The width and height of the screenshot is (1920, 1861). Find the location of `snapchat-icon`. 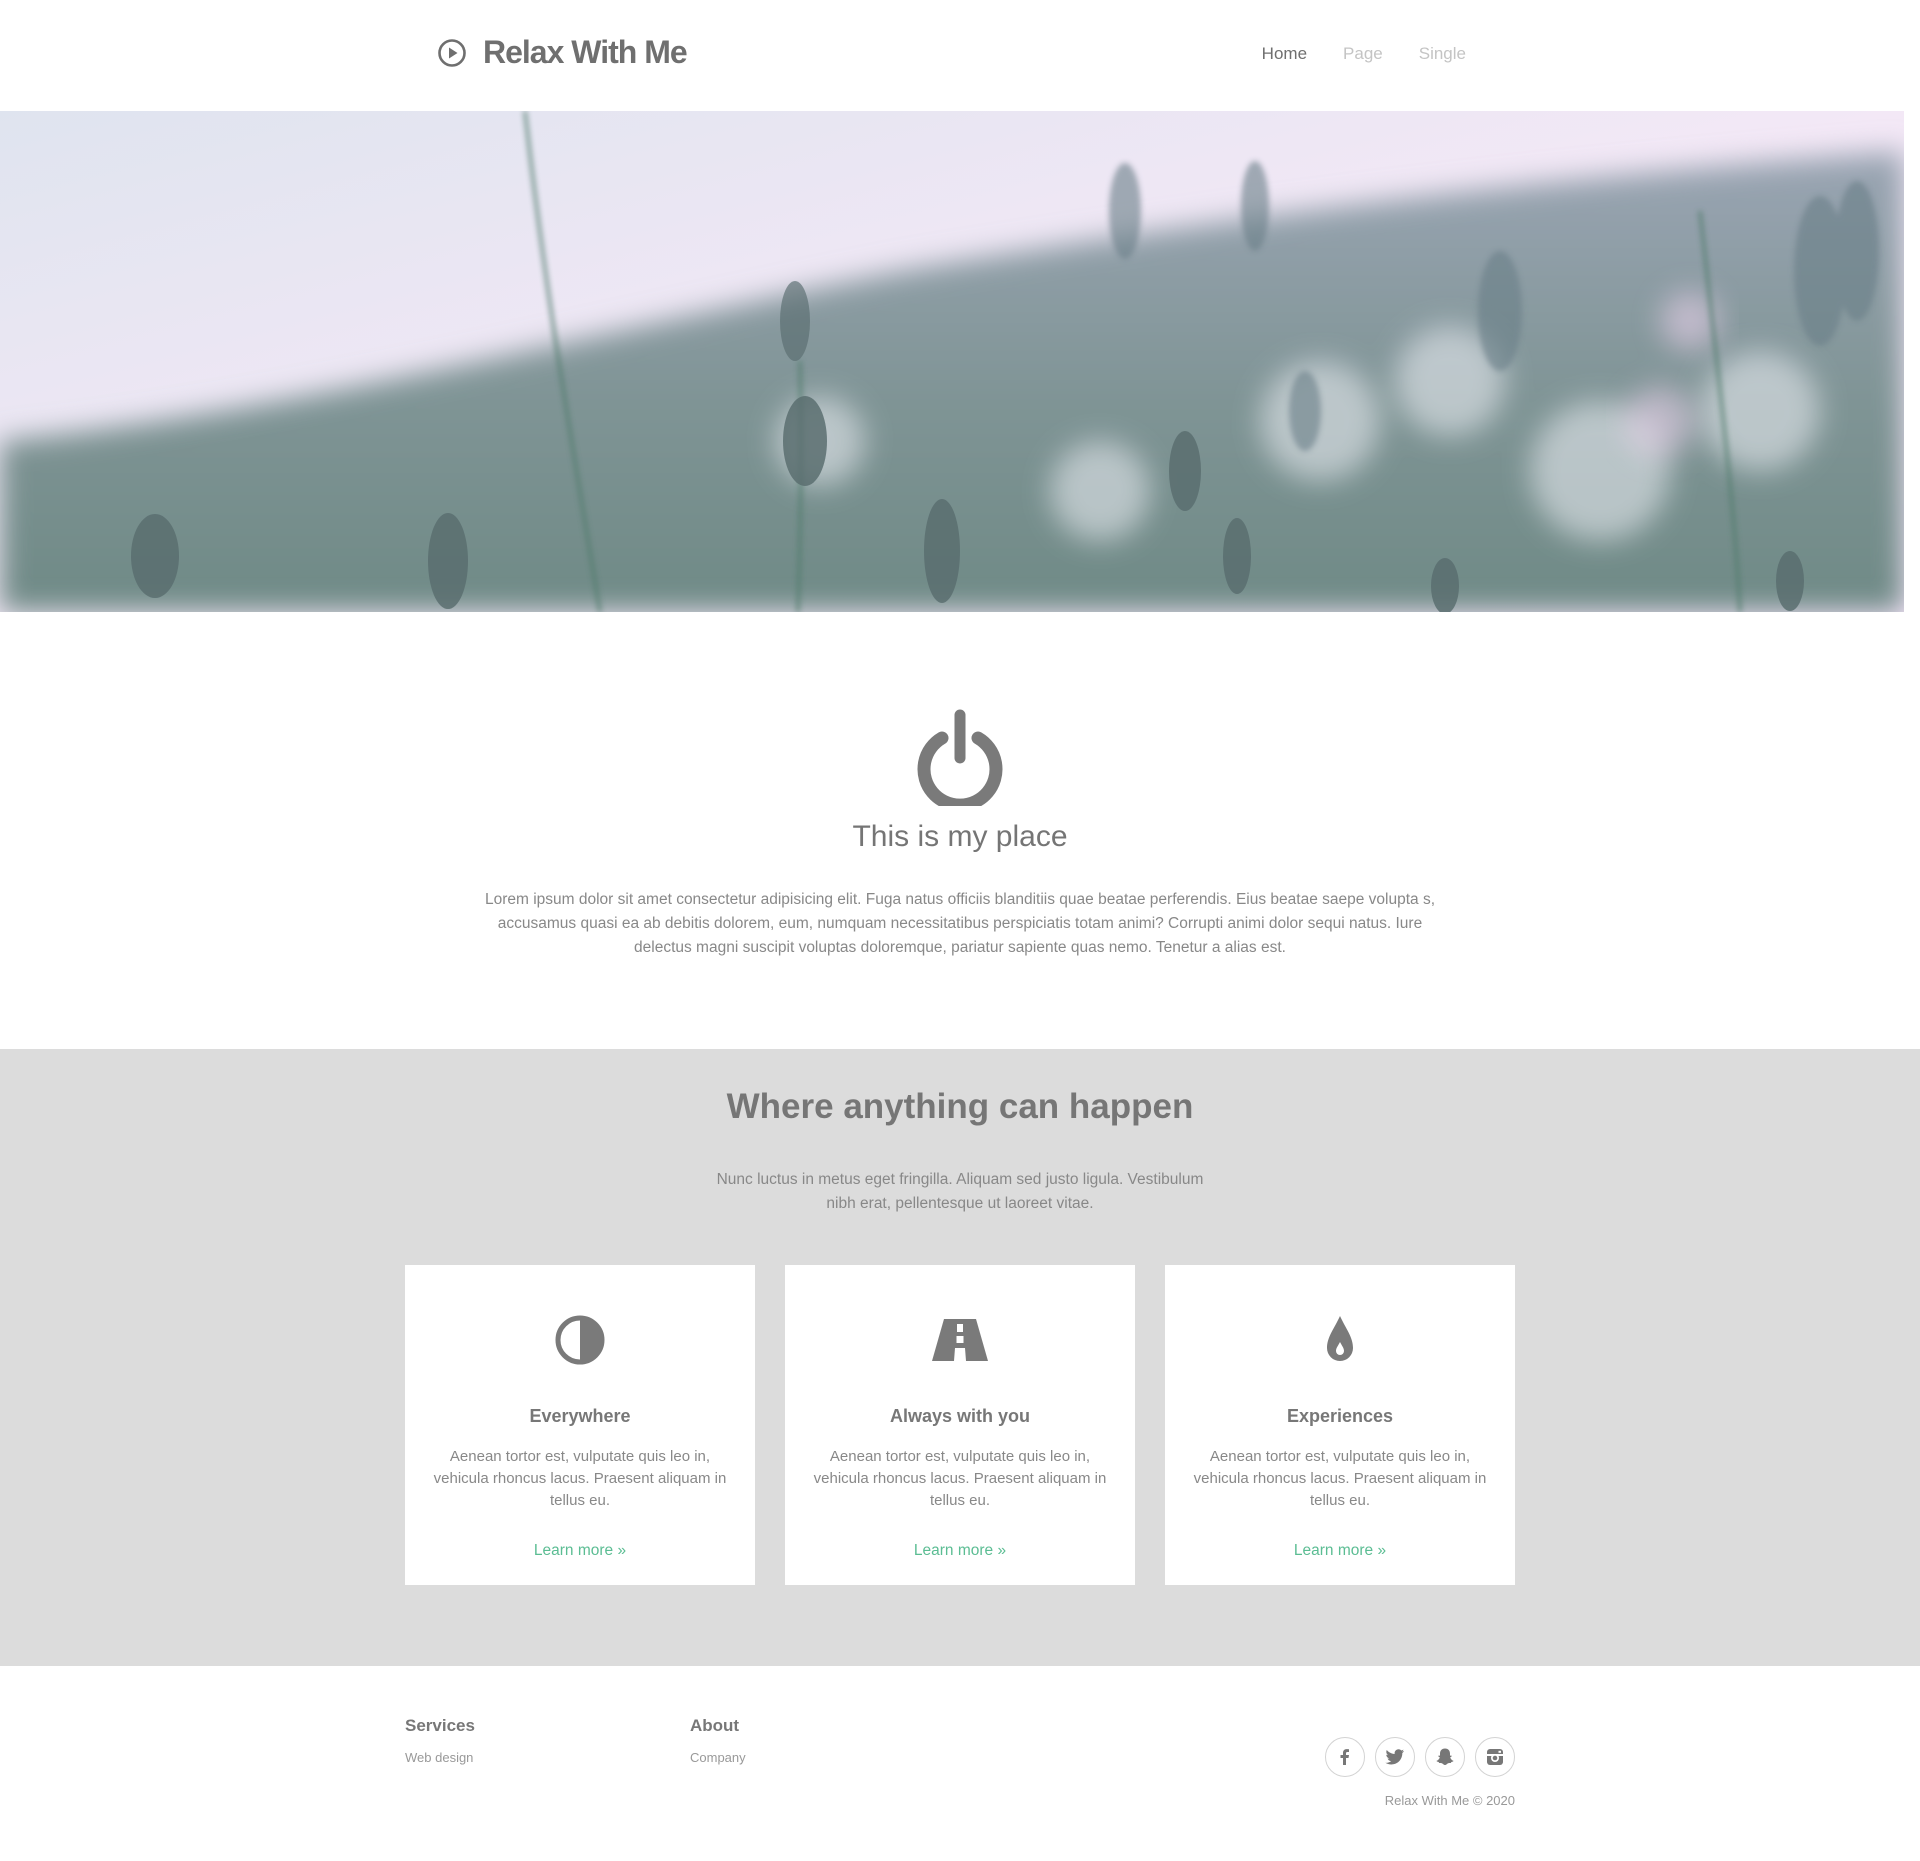

snapchat-icon is located at coordinates (1445, 1757).